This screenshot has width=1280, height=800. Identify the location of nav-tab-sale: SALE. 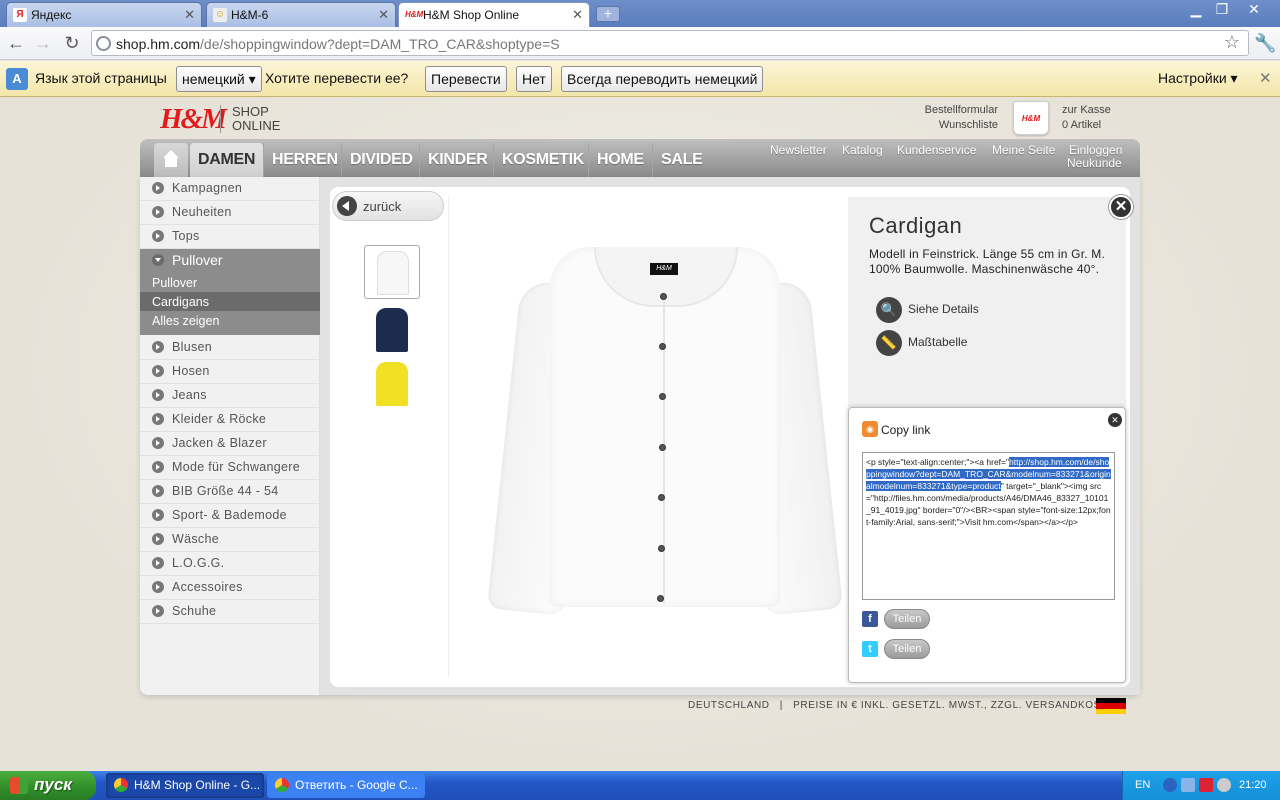
(681, 160).